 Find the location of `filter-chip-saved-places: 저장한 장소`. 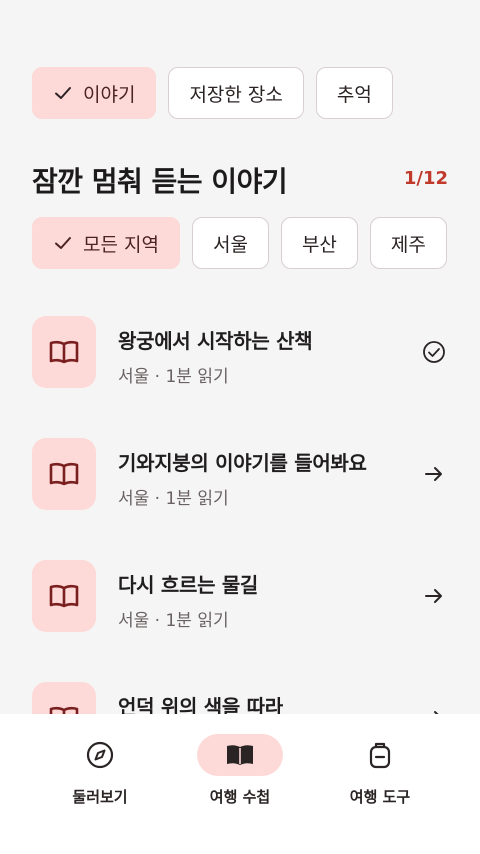

filter-chip-saved-places: 저장한 장소 is located at coordinates (236, 93).